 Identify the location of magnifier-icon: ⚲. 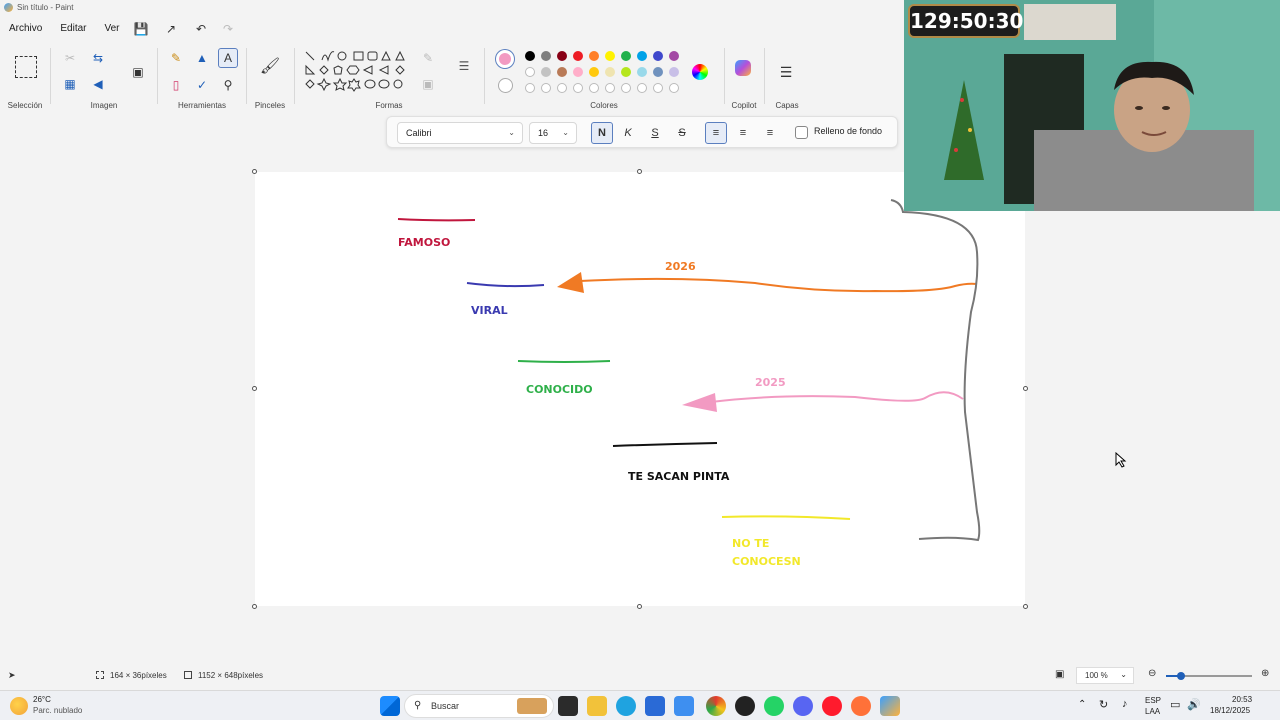
(228, 85).